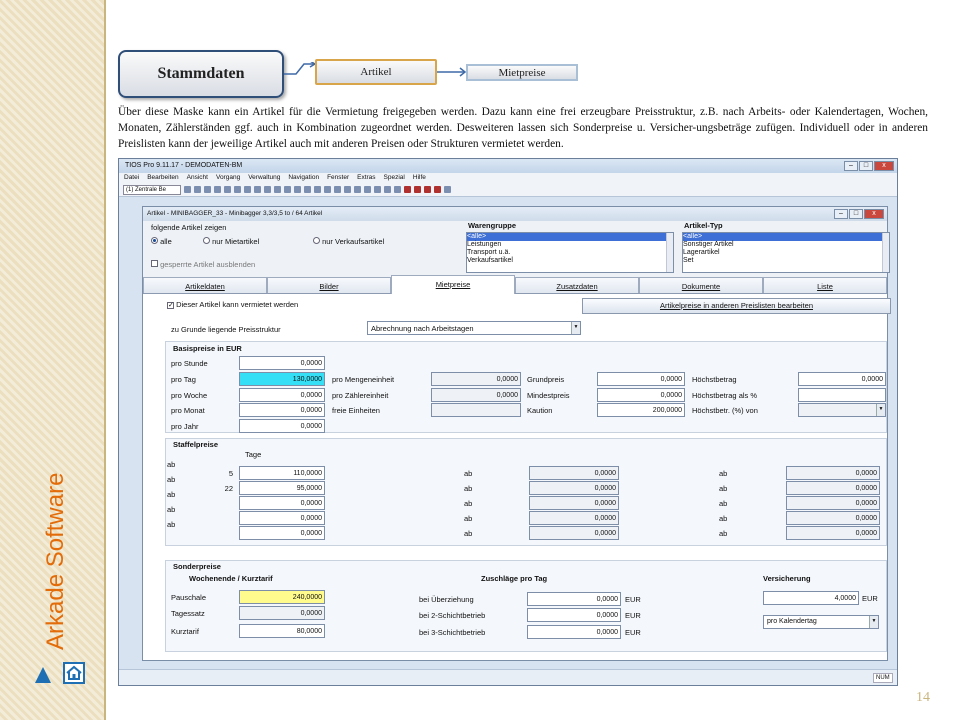 The width and height of the screenshot is (960, 720). I want to click on menu-datei: Datei, so click(131, 178).